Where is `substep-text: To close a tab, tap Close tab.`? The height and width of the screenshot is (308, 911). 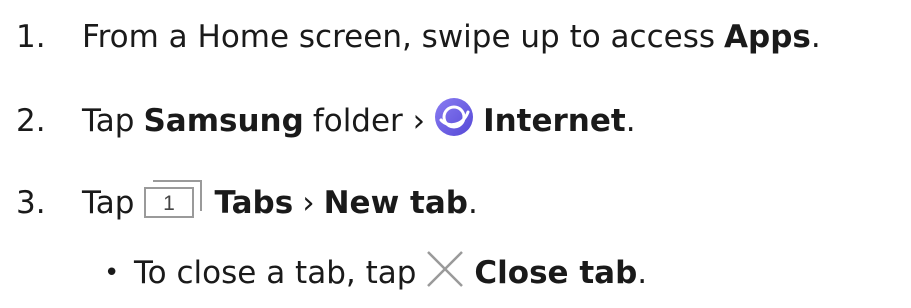
substep-text: To close a tab, tap Close tab. is located at coordinates (390, 273).